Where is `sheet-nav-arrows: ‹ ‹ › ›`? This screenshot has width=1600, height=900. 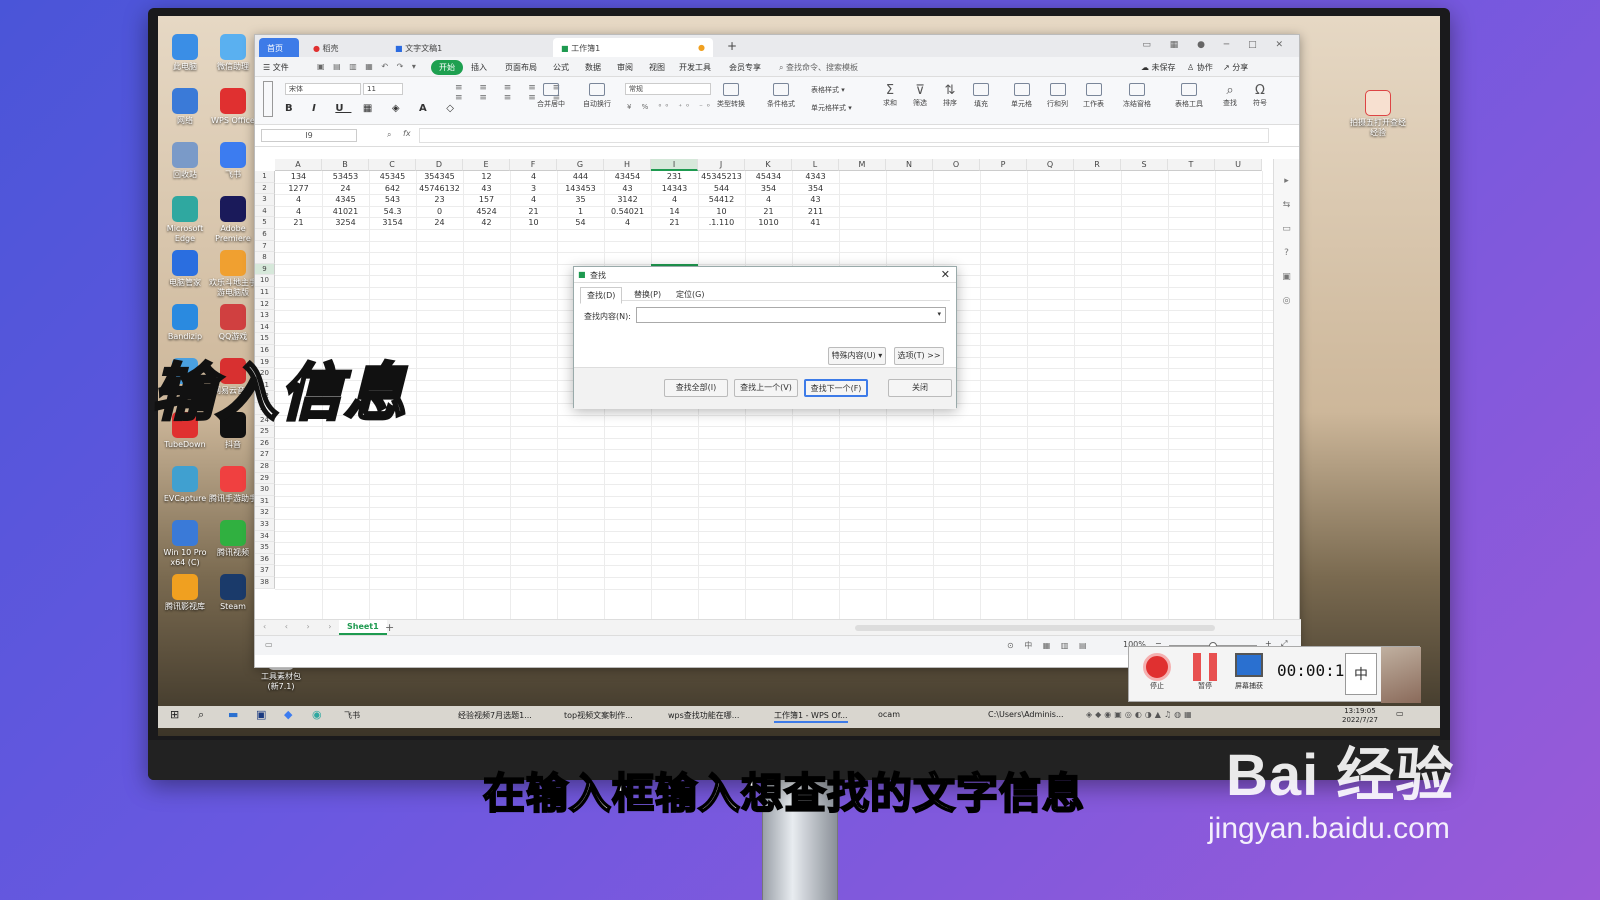
sheet-nav-arrows: ‹ ‹ › › is located at coordinates (301, 626).